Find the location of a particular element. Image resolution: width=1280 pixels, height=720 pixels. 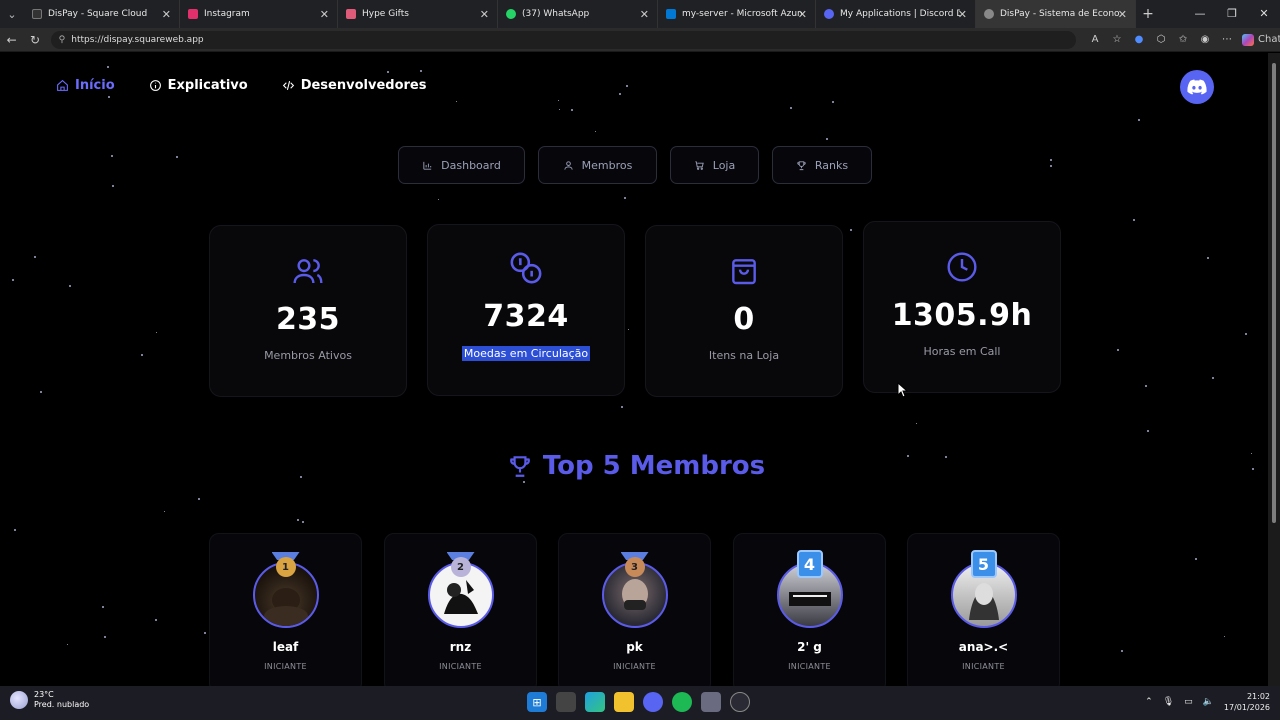

stat-card-itens-loja: 0 Itens na Loja is located at coordinates (744, 311).